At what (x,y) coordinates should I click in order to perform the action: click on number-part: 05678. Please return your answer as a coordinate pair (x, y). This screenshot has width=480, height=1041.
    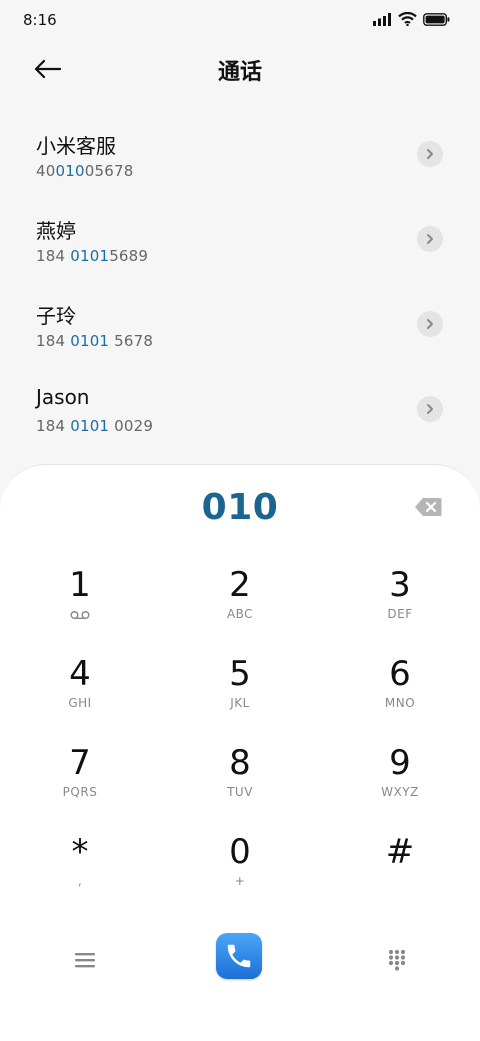
    Looking at the image, I should click on (109, 171).